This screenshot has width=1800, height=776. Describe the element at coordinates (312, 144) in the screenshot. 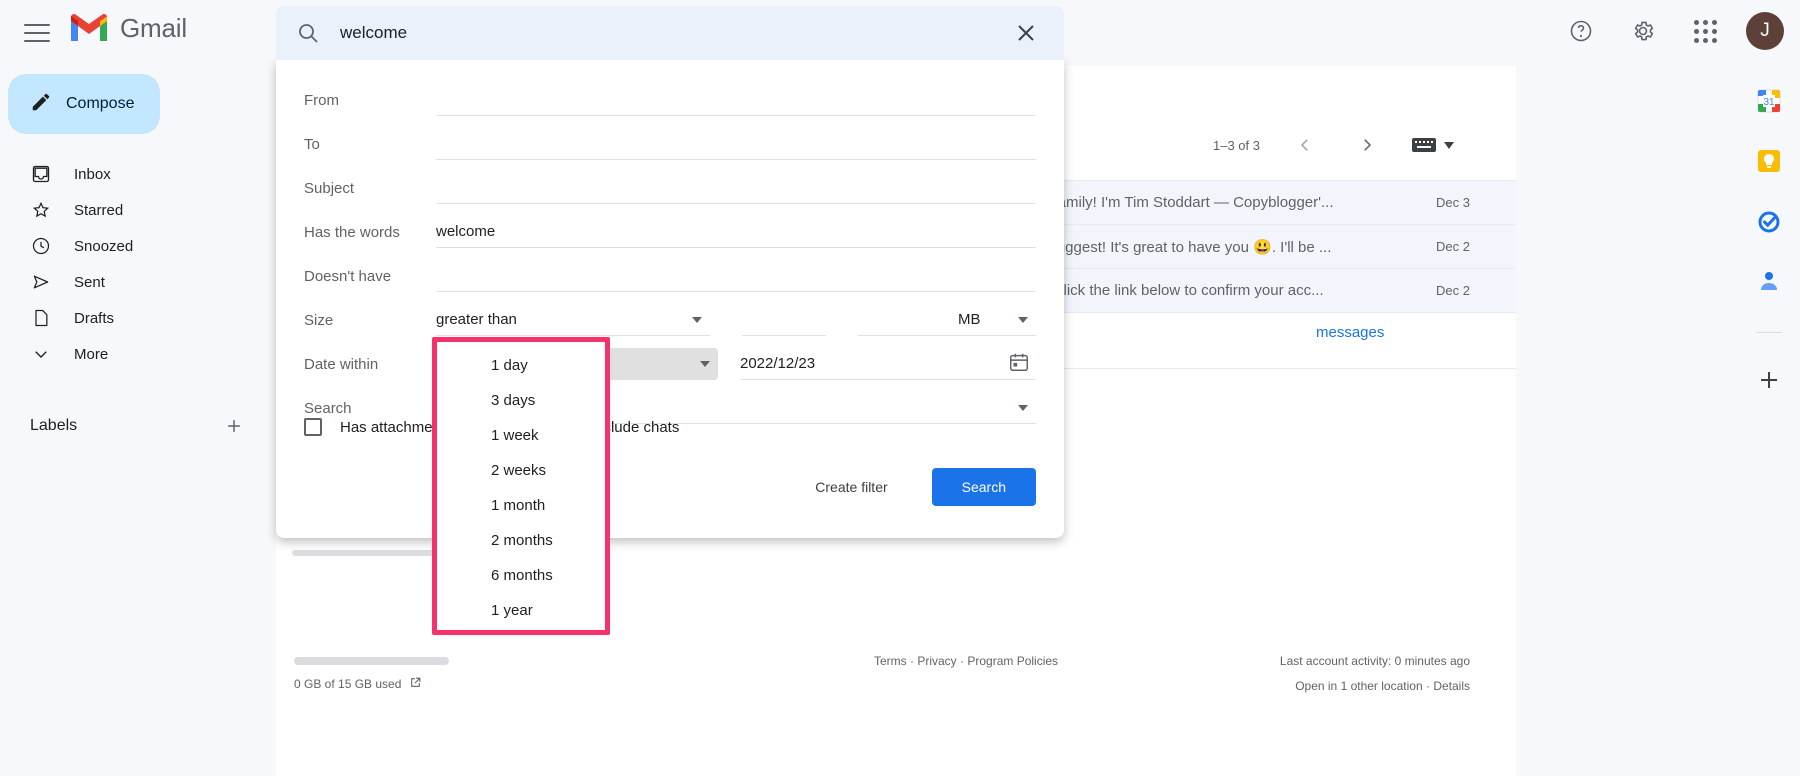

I see `field-label: To` at that location.